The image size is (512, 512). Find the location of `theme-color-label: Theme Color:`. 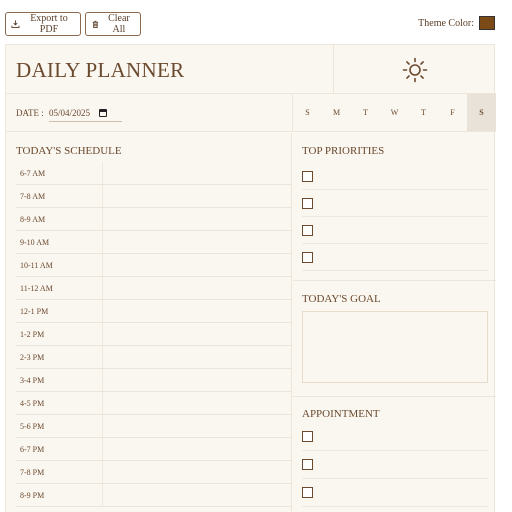

theme-color-label: Theme Color: is located at coordinates (446, 23).